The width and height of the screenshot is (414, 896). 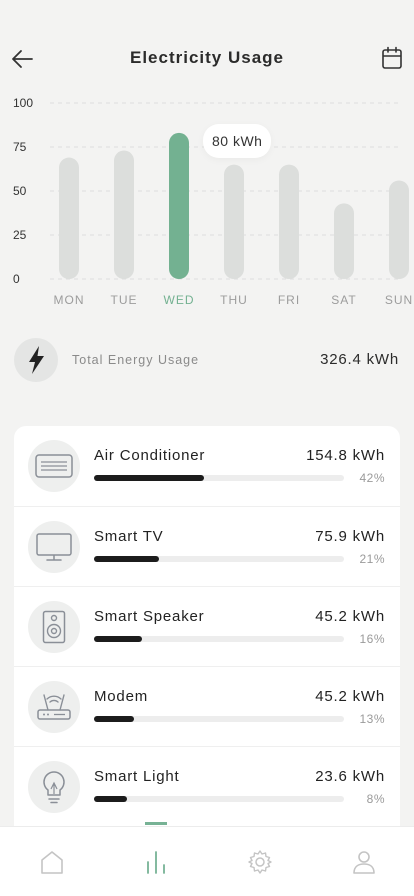 I want to click on page-title: Electricity Usage, so click(x=206, y=57).